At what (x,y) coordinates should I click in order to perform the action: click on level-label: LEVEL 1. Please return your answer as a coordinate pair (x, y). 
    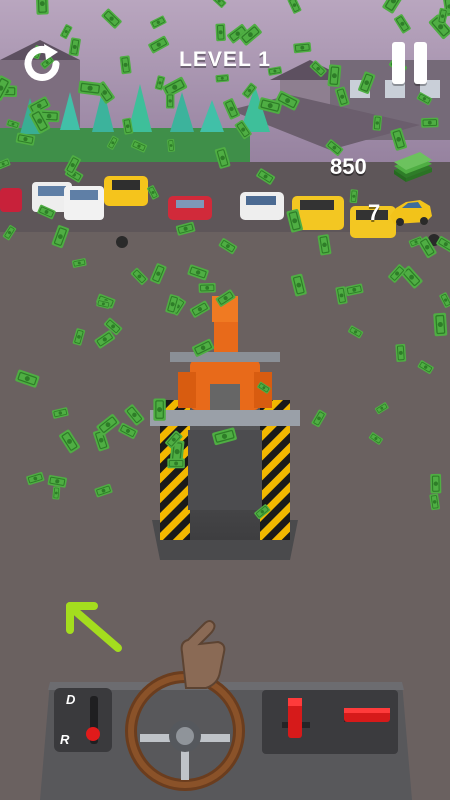
    Looking at the image, I should click on (225, 59).